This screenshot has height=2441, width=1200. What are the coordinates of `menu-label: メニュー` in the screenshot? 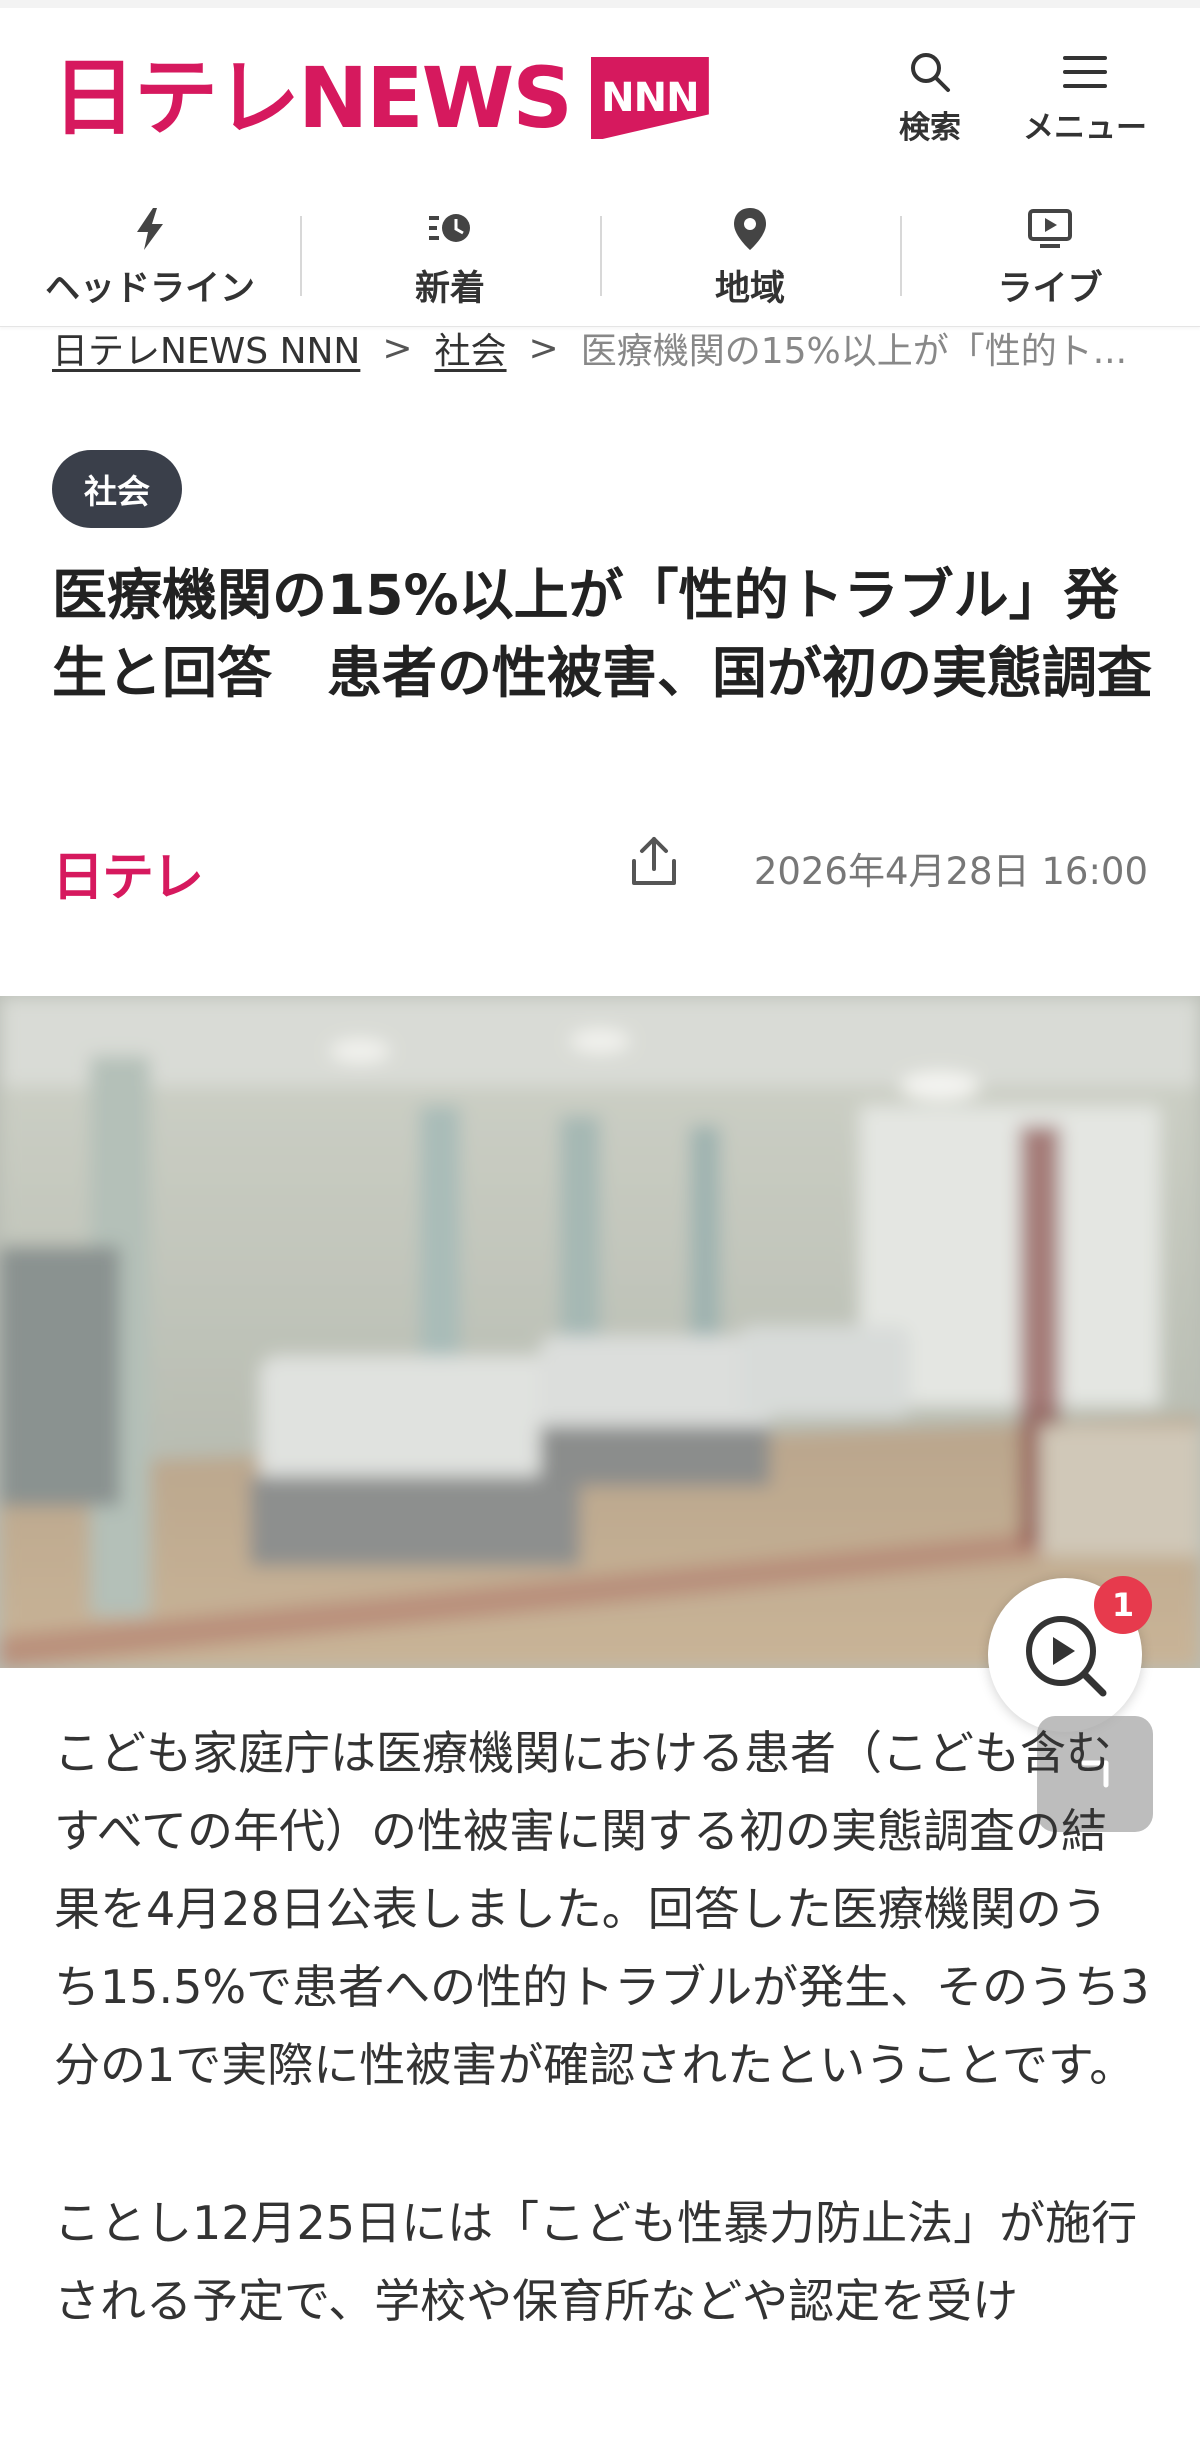 It's located at (1085, 128).